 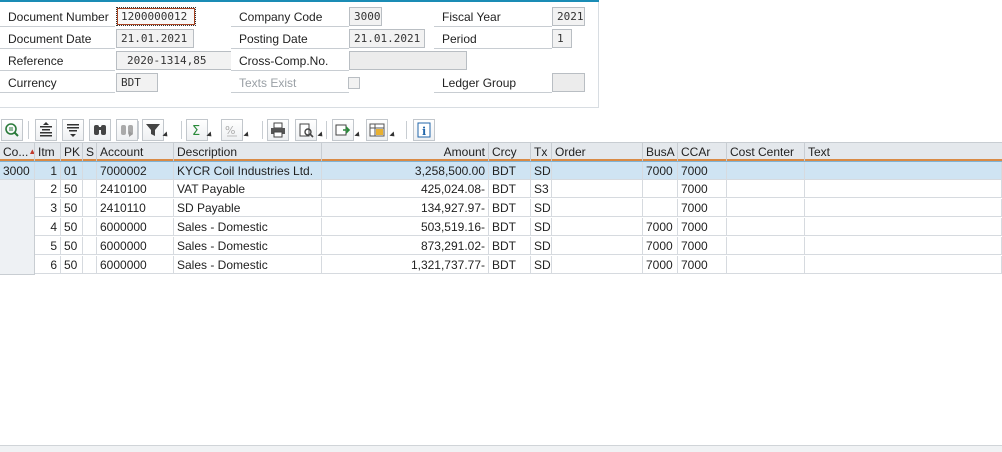 What do you see at coordinates (408, 60) in the screenshot?
I see `cross-comp-field` at bounding box center [408, 60].